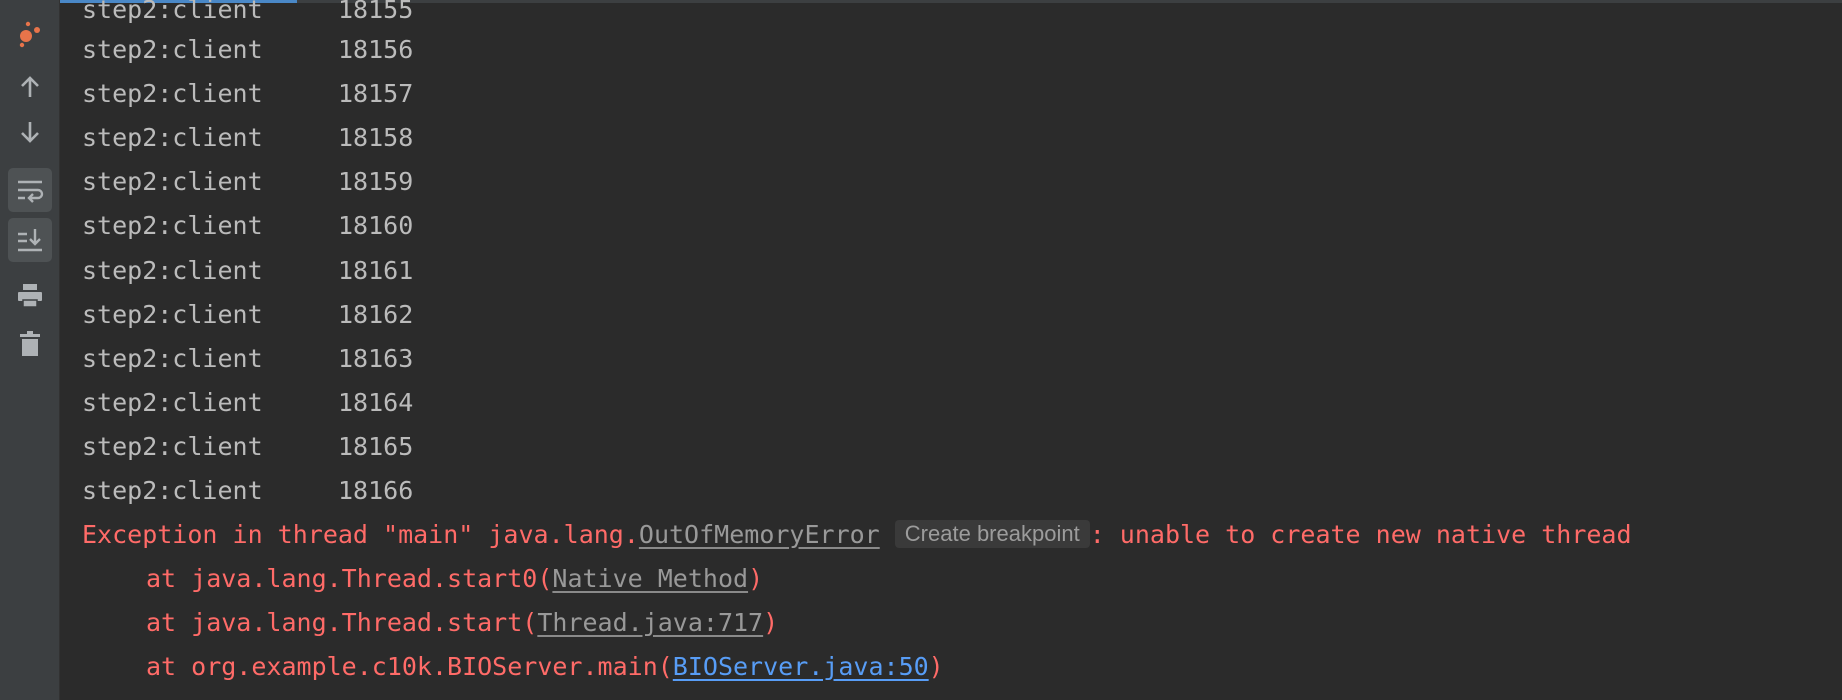  What do you see at coordinates (376, 270) in the screenshot?
I see `line-value: 18161` at bounding box center [376, 270].